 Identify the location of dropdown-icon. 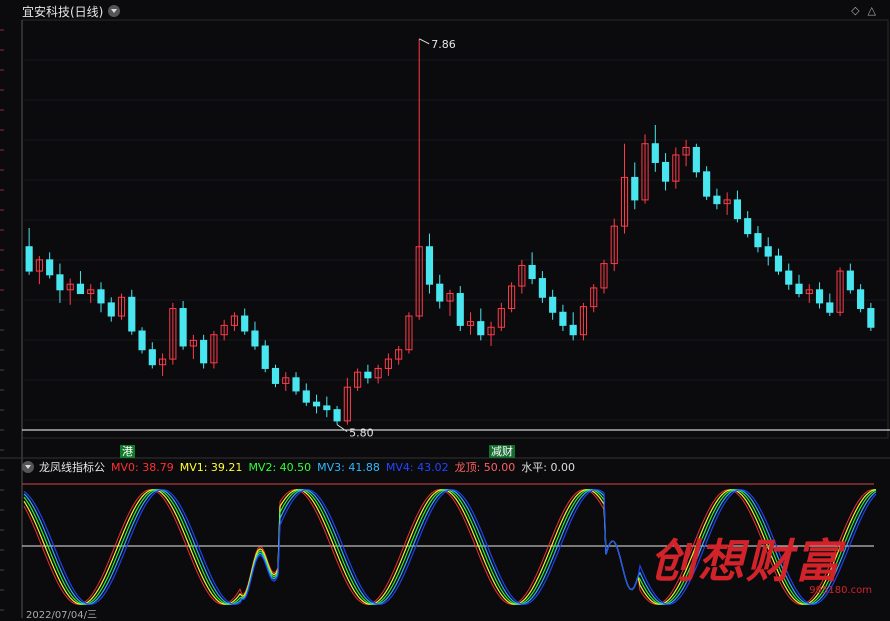
(114, 11).